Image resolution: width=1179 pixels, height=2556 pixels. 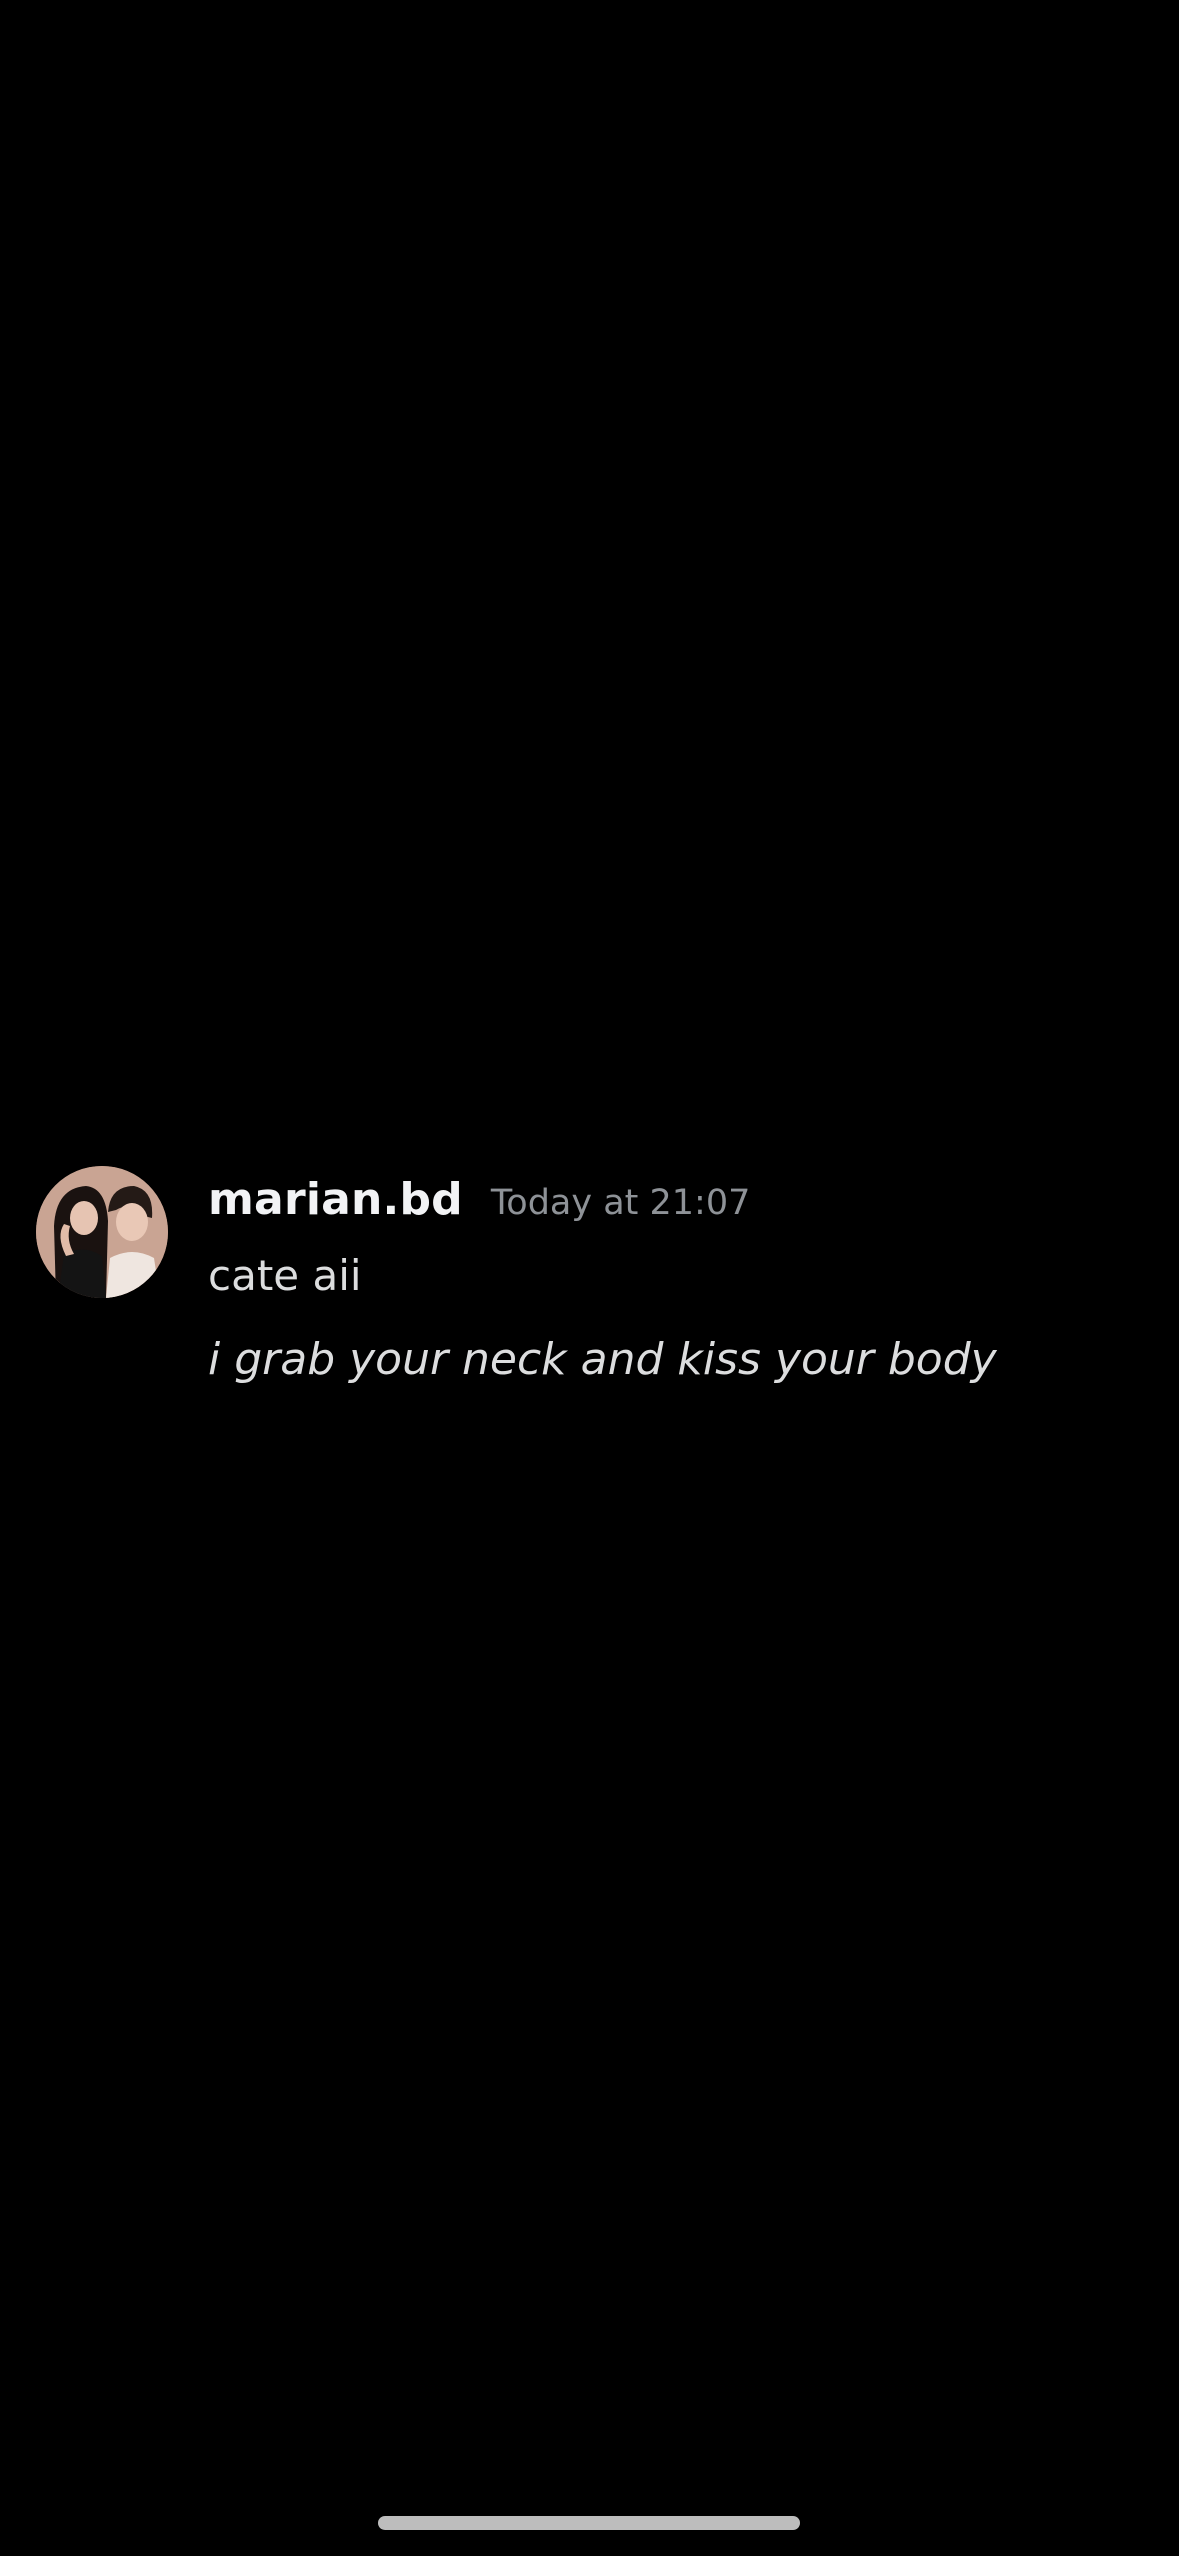 I want to click on message-timestamp: Today at 21:07, so click(x=620, y=1203).